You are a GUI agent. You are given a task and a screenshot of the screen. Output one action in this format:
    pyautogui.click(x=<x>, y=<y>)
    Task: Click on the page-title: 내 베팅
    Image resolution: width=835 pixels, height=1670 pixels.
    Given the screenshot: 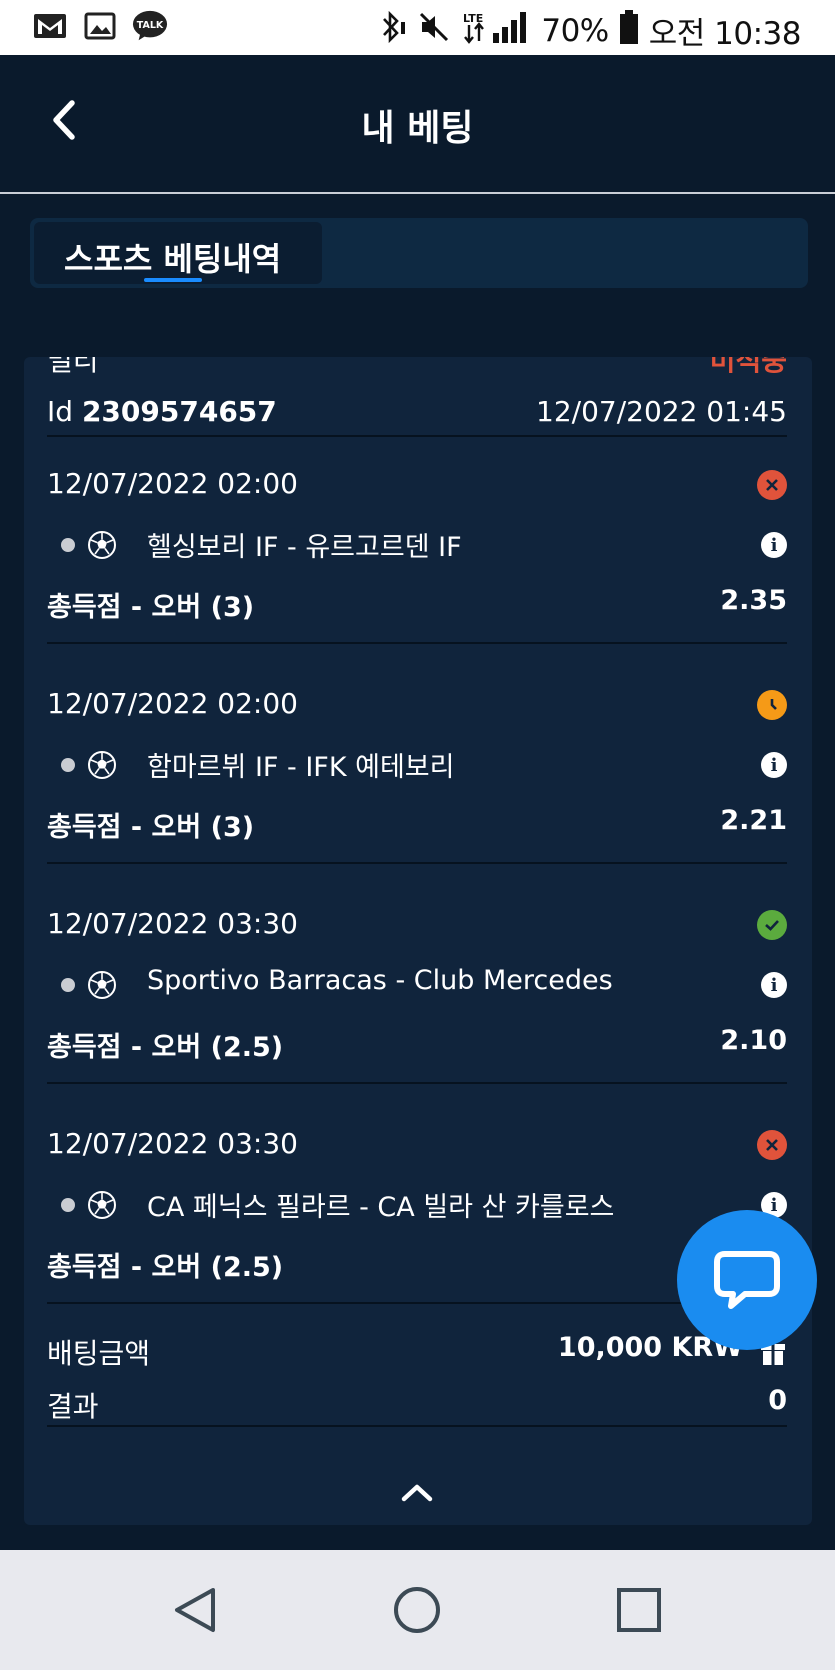 What is the action you would take?
    pyautogui.click(x=417, y=128)
    